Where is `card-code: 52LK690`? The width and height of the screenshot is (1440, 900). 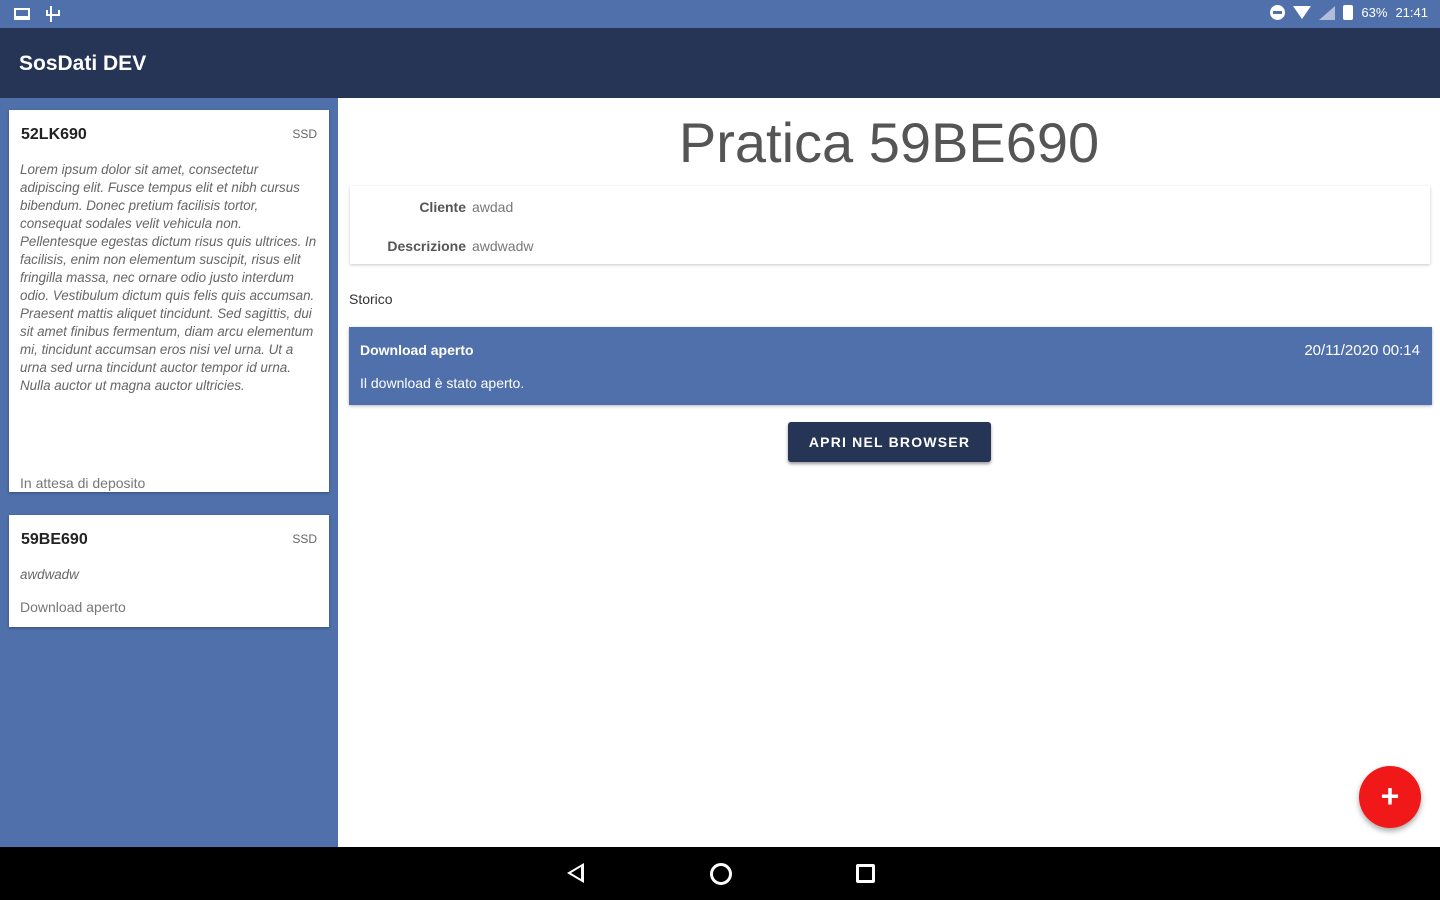 card-code: 52LK690 is located at coordinates (54, 134).